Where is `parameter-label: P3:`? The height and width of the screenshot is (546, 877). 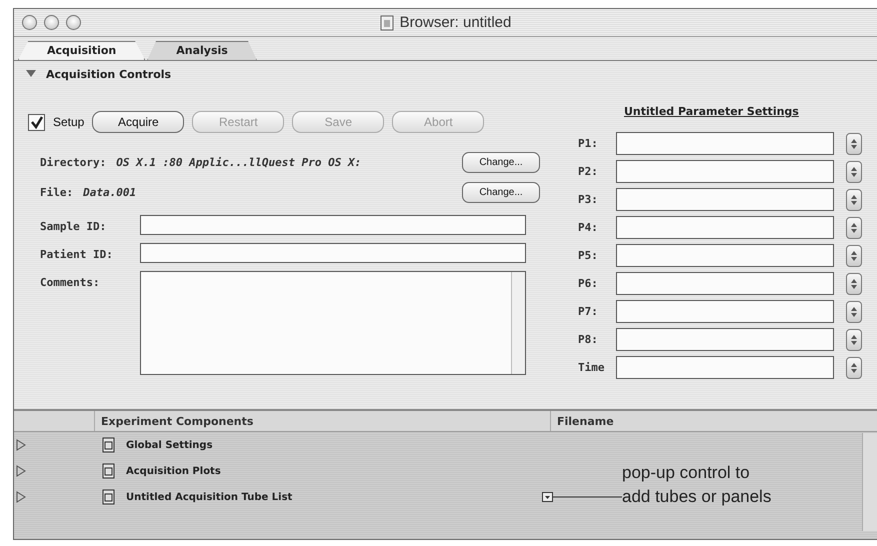 parameter-label: P3: is located at coordinates (588, 199).